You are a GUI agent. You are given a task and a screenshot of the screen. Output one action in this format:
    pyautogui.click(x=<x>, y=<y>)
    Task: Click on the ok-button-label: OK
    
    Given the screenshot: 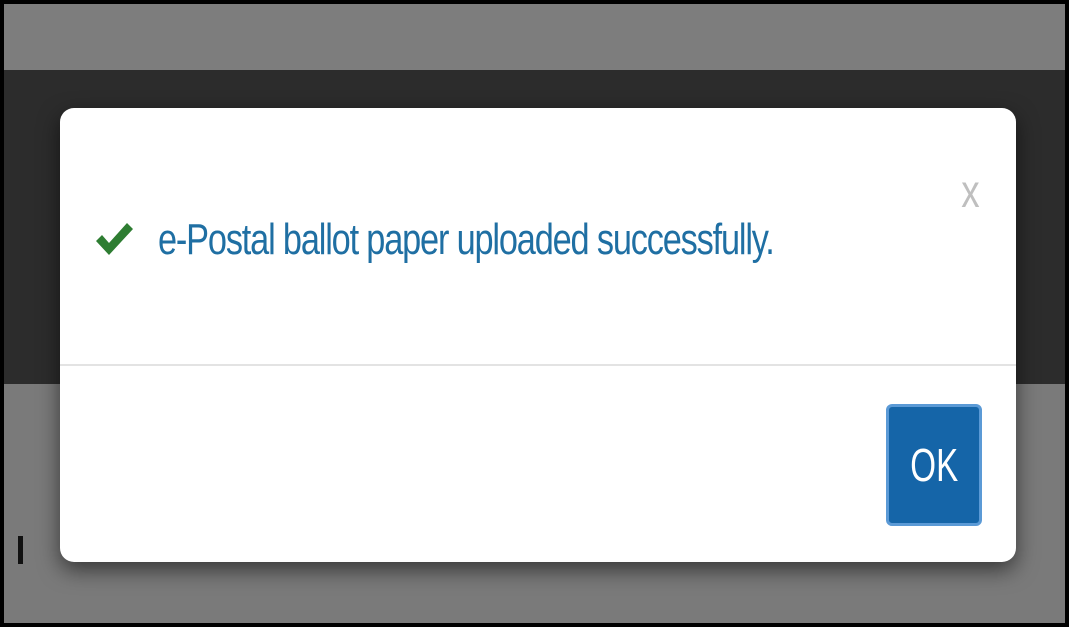 What is the action you would take?
    pyautogui.click(x=934, y=465)
    